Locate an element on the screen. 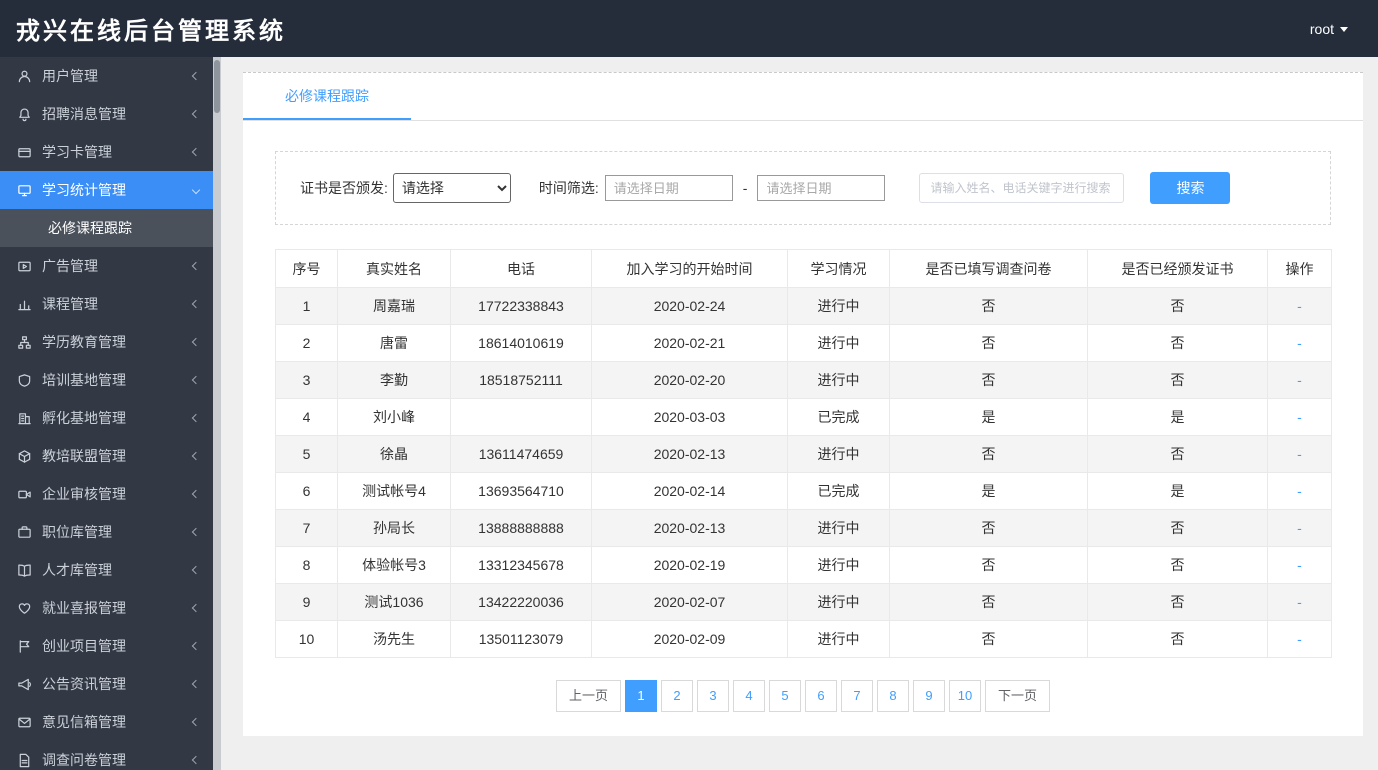 This screenshot has width=1378, height=770. sidebar-item-recruit-message-management: 招聘消息管理 is located at coordinates (106, 114).